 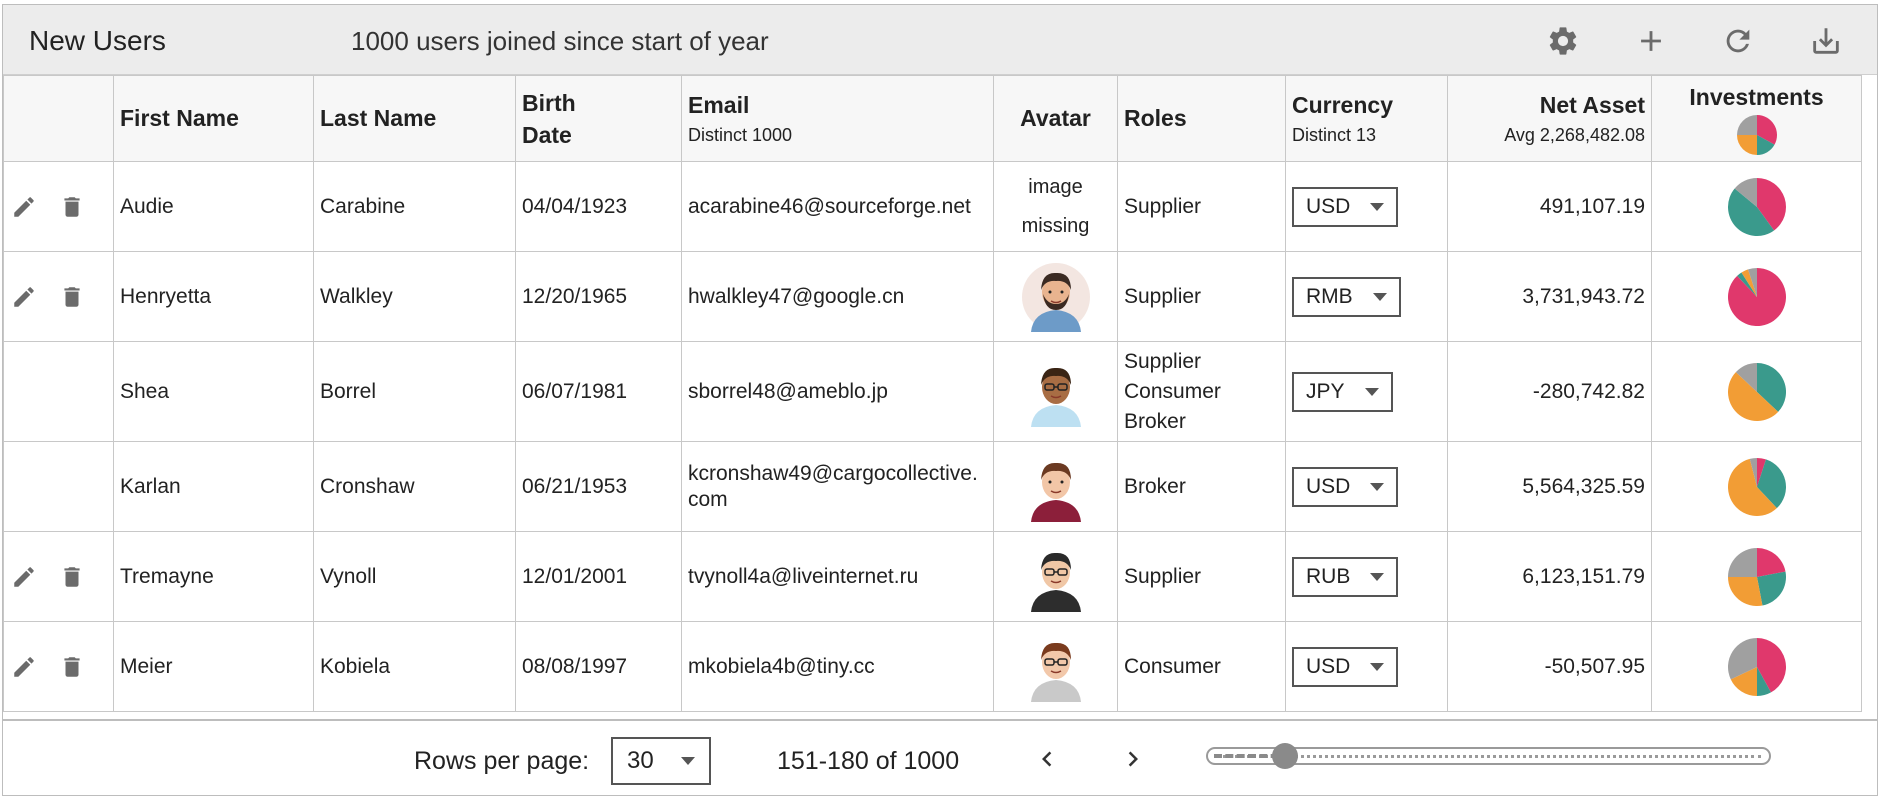 I want to click on roles-cell: Consumer, so click(x=1201, y=666).